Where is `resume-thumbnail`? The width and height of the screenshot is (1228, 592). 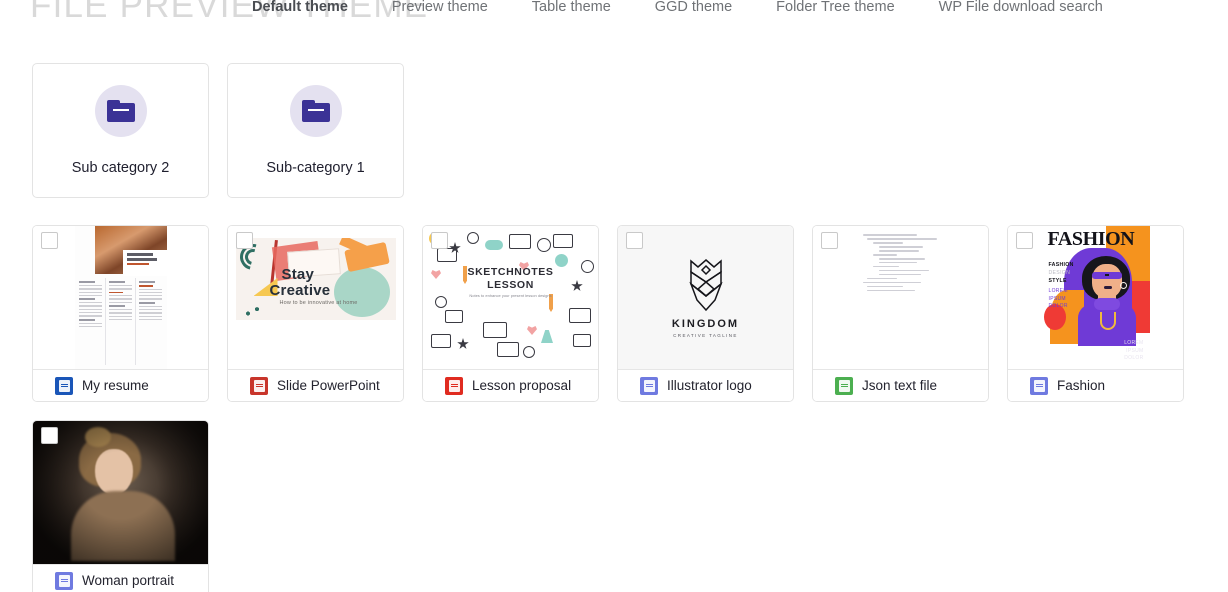 resume-thumbnail is located at coordinates (120, 297).